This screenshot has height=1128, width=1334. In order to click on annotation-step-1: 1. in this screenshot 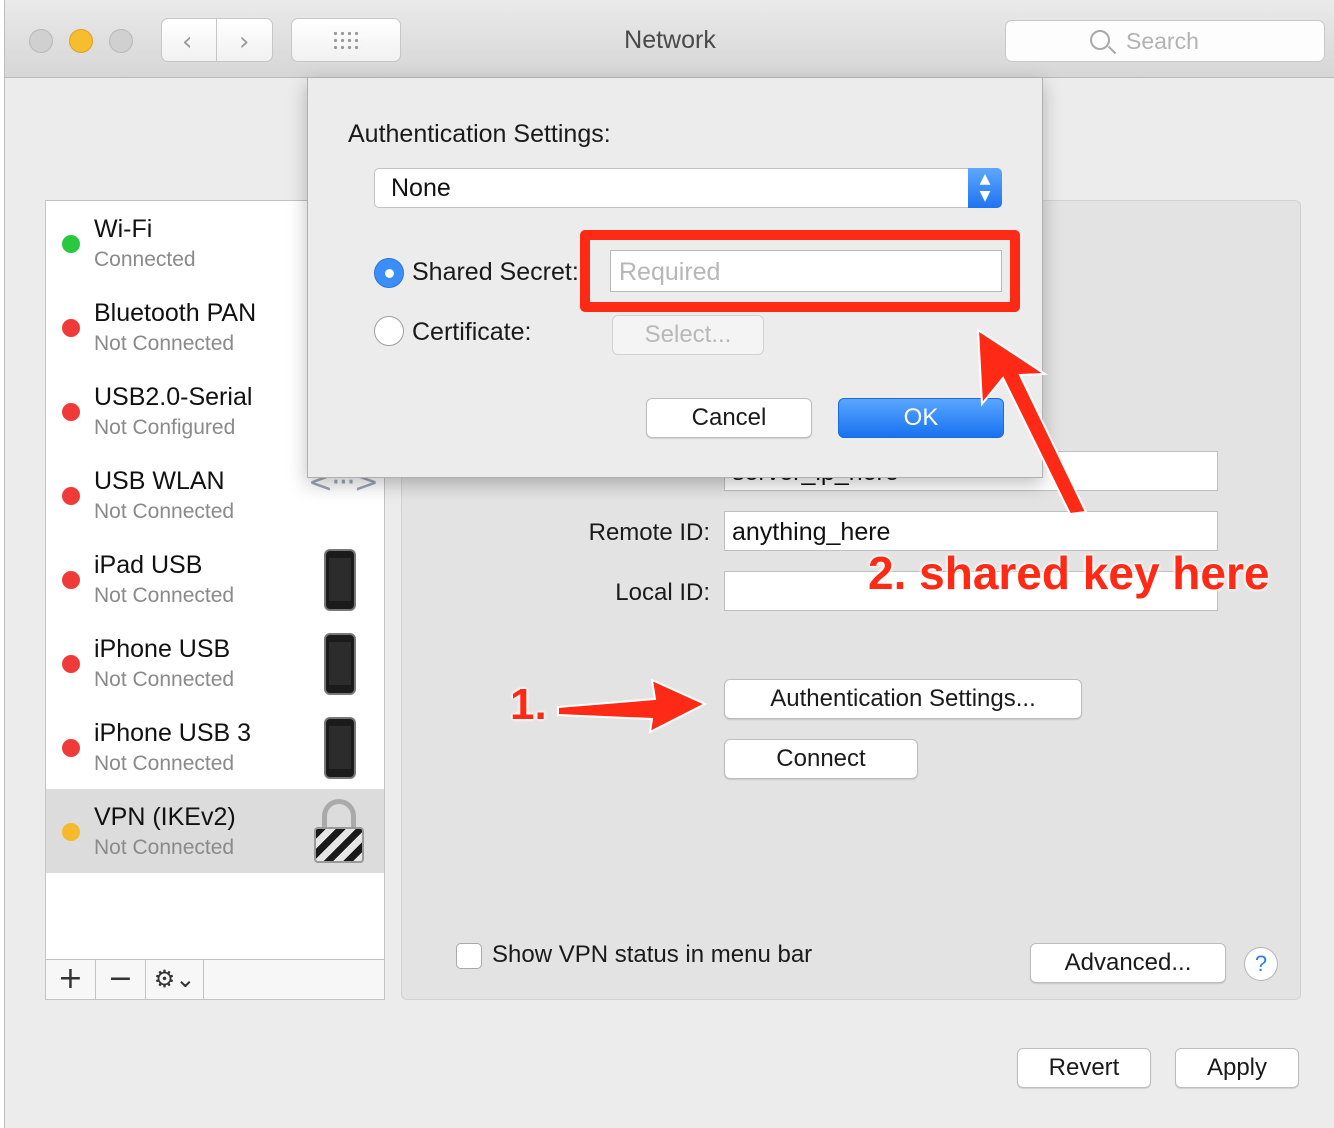, I will do `click(528, 704)`.